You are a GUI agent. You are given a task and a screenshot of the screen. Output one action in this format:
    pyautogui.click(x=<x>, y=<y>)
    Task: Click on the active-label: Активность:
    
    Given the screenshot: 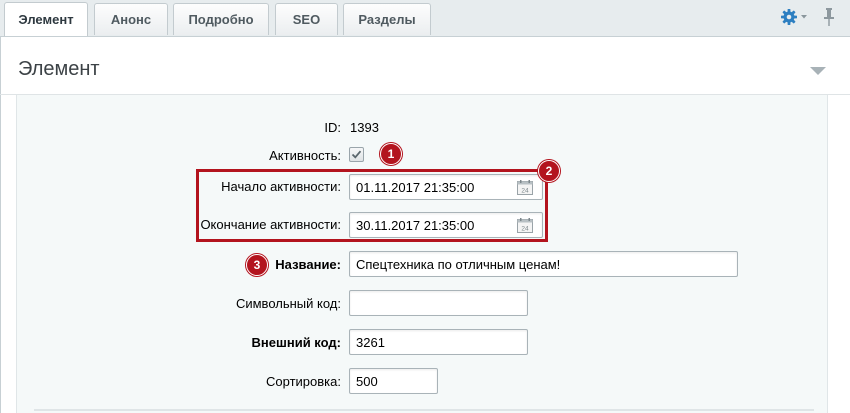 What is the action you would take?
    pyautogui.click(x=305, y=155)
    